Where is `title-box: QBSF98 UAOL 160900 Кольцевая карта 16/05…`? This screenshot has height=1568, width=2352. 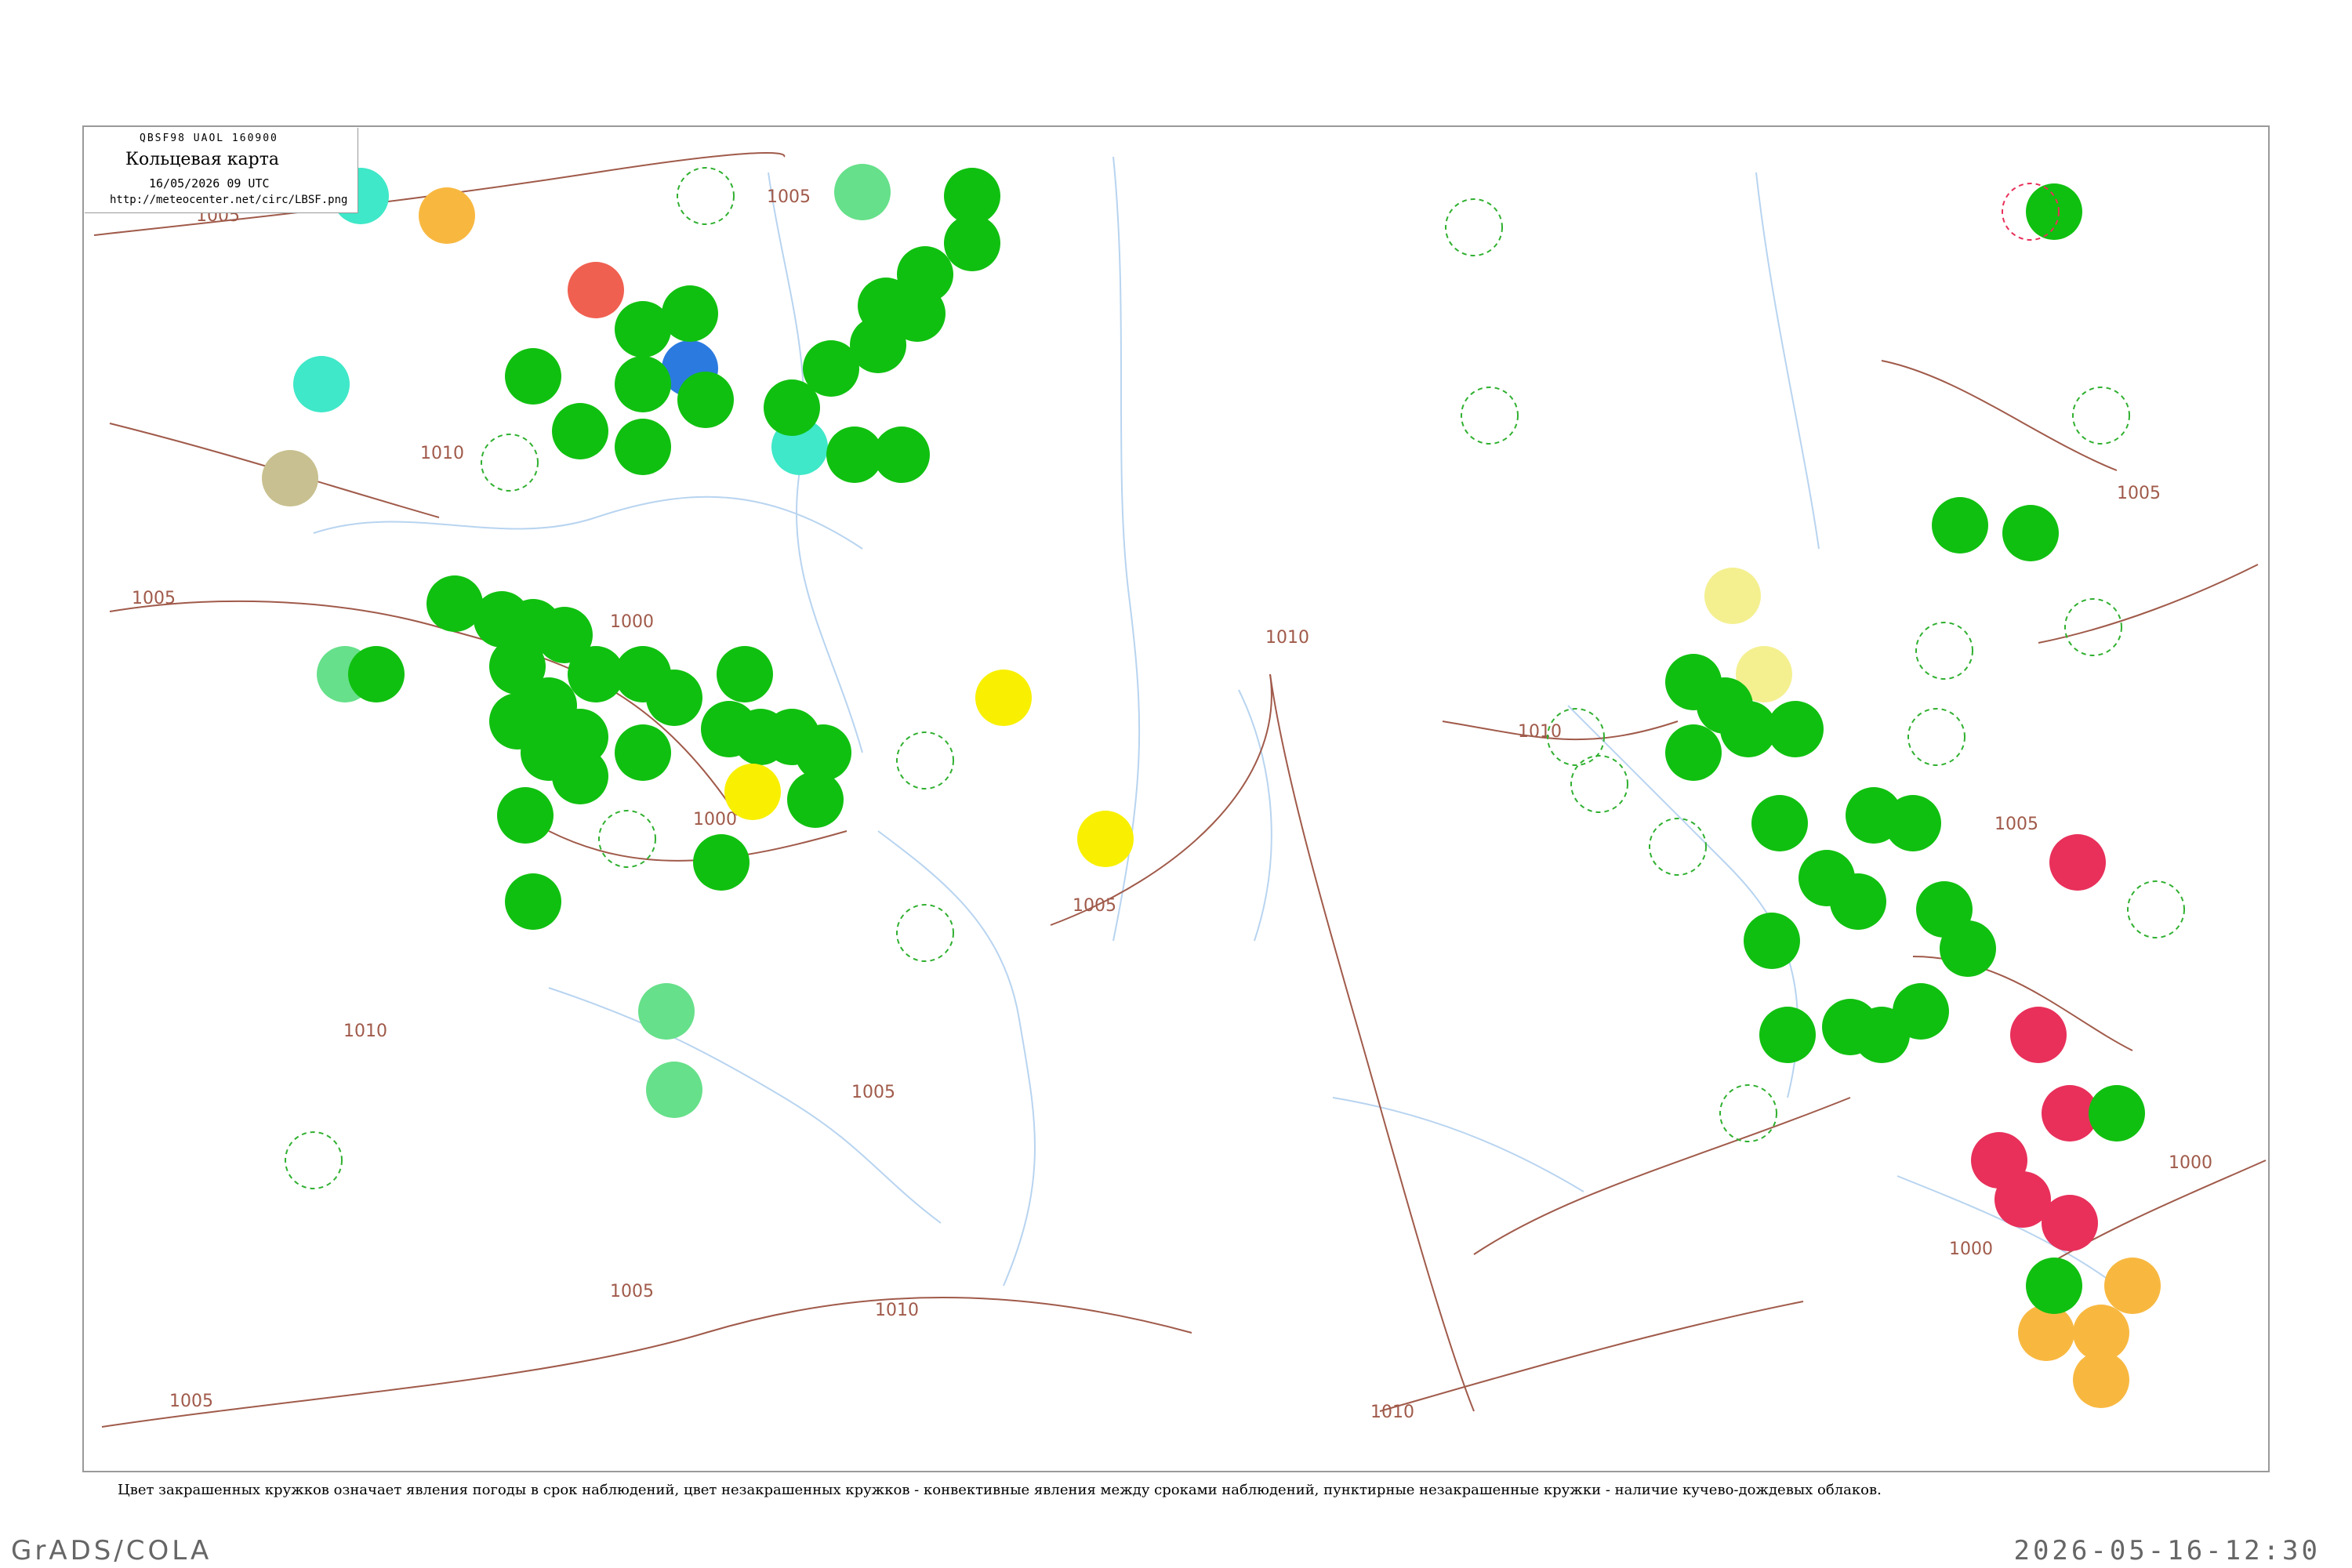 title-box: QBSF98 UAOL 160900 Кольцевая карта 16/05… is located at coordinates (221, 170).